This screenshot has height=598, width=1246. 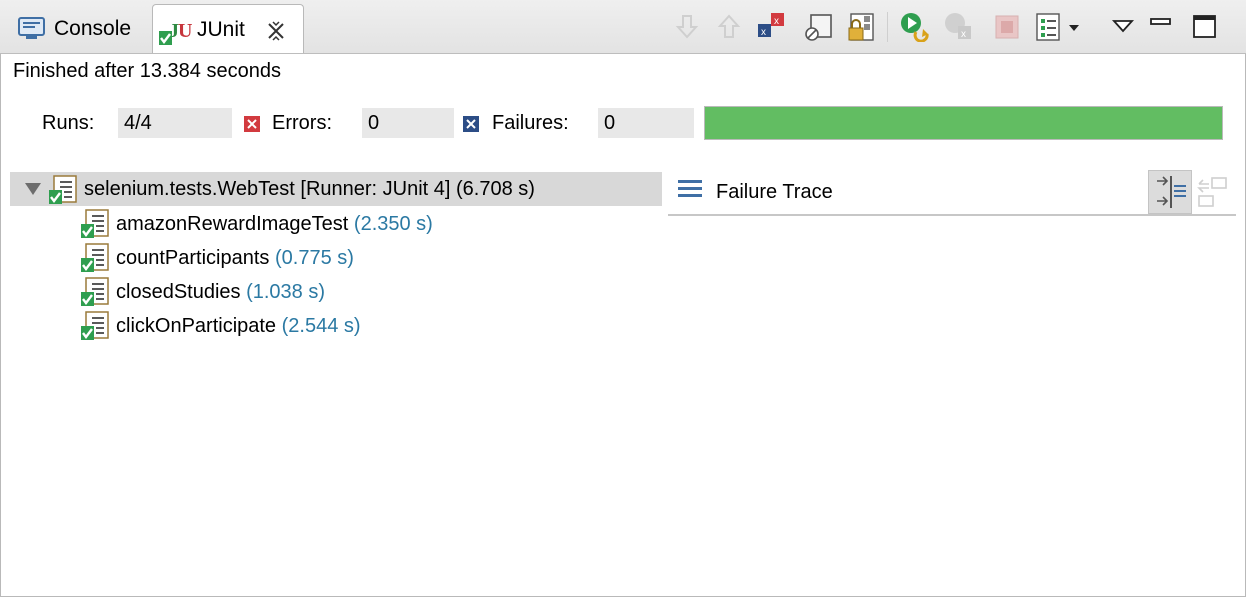 I want to click on test-row: clickOnParticipate (2.544 s), so click(x=360, y=326).